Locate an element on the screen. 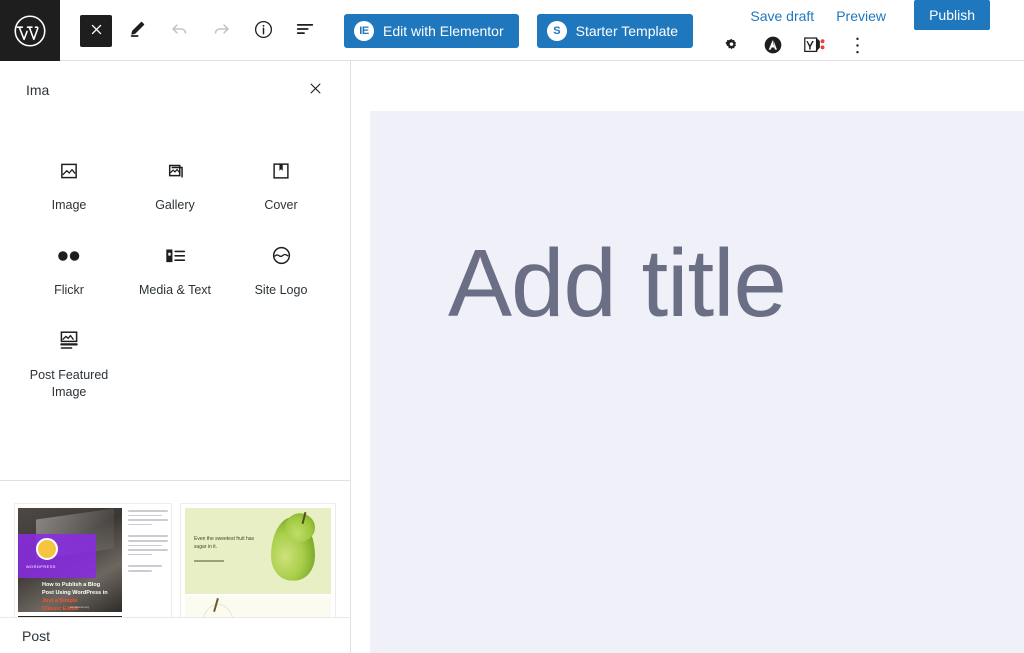 This screenshot has width=1024, height=653. top-bar-icon-row is located at coordinates (859, 46).